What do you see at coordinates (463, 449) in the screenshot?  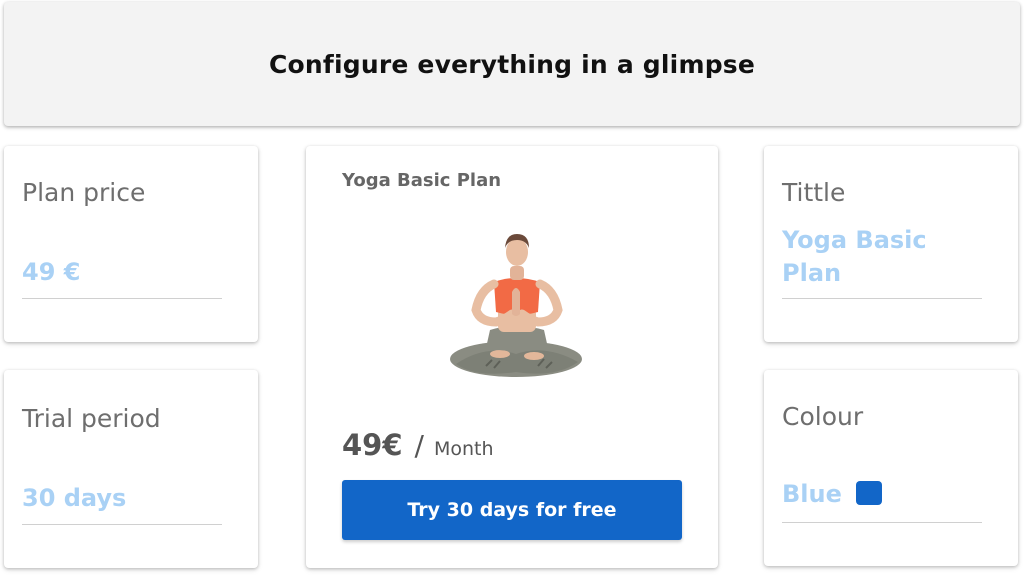 I see `preview-price-period: Month` at bounding box center [463, 449].